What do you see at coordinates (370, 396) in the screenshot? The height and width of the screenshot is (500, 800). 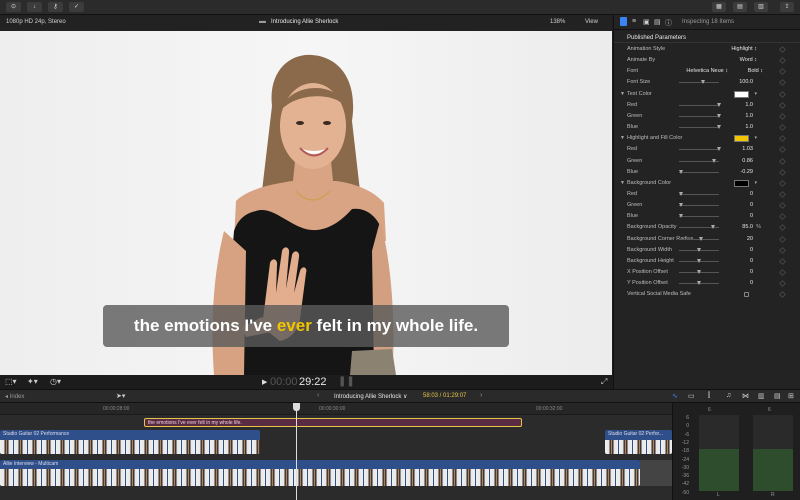 I see `project-title: Introducing Allie Sherlock ∨` at bounding box center [370, 396].